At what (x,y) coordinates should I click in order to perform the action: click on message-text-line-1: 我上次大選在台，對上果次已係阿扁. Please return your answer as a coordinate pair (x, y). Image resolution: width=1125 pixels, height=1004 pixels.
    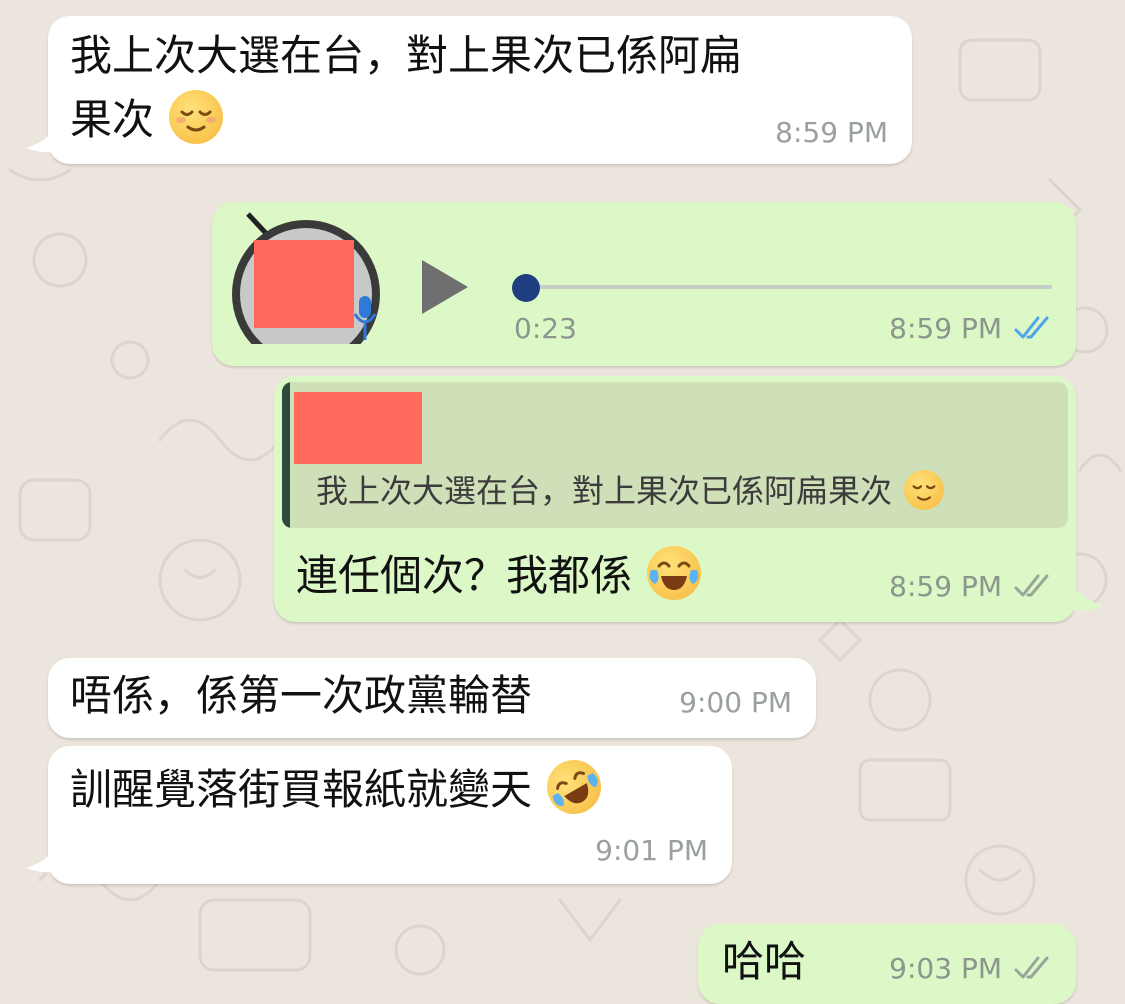
    Looking at the image, I should click on (406, 55).